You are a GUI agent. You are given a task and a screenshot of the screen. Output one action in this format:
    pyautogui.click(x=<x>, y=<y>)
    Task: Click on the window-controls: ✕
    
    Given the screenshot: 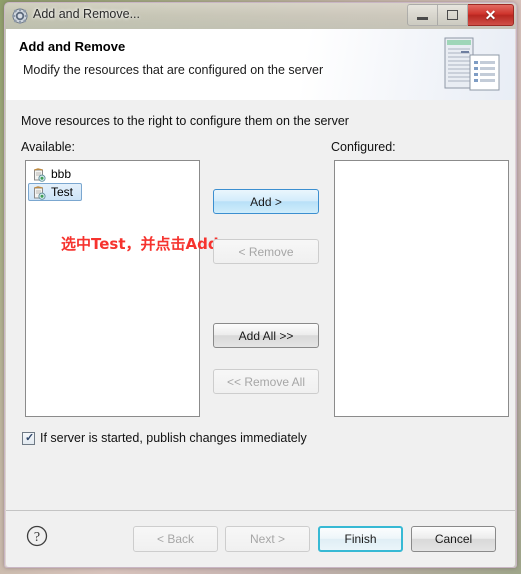 What is the action you would take?
    pyautogui.click(x=460, y=15)
    